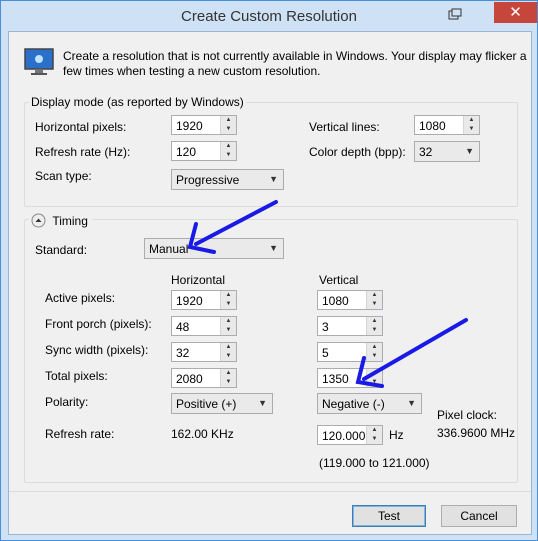 The height and width of the screenshot is (541, 538). What do you see at coordinates (415, 349) in the screenshot?
I see `annotation-arrow-total` at bounding box center [415, 349].